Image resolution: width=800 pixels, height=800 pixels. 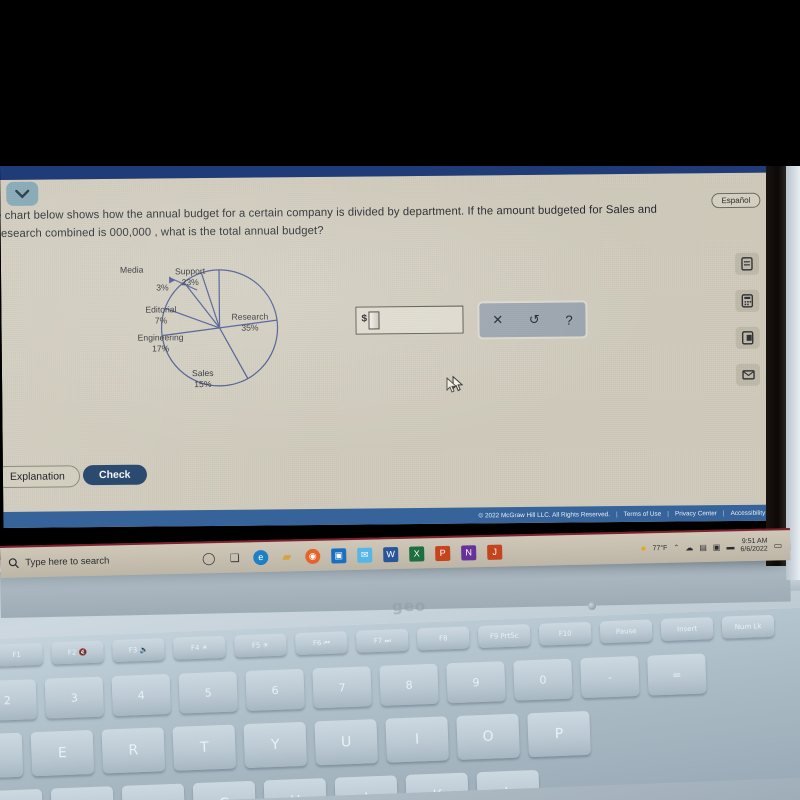 What do you see at coordinates (443, 638) in the screenshot?
I see `key-f8: F8` at bounding box center [443, 638].